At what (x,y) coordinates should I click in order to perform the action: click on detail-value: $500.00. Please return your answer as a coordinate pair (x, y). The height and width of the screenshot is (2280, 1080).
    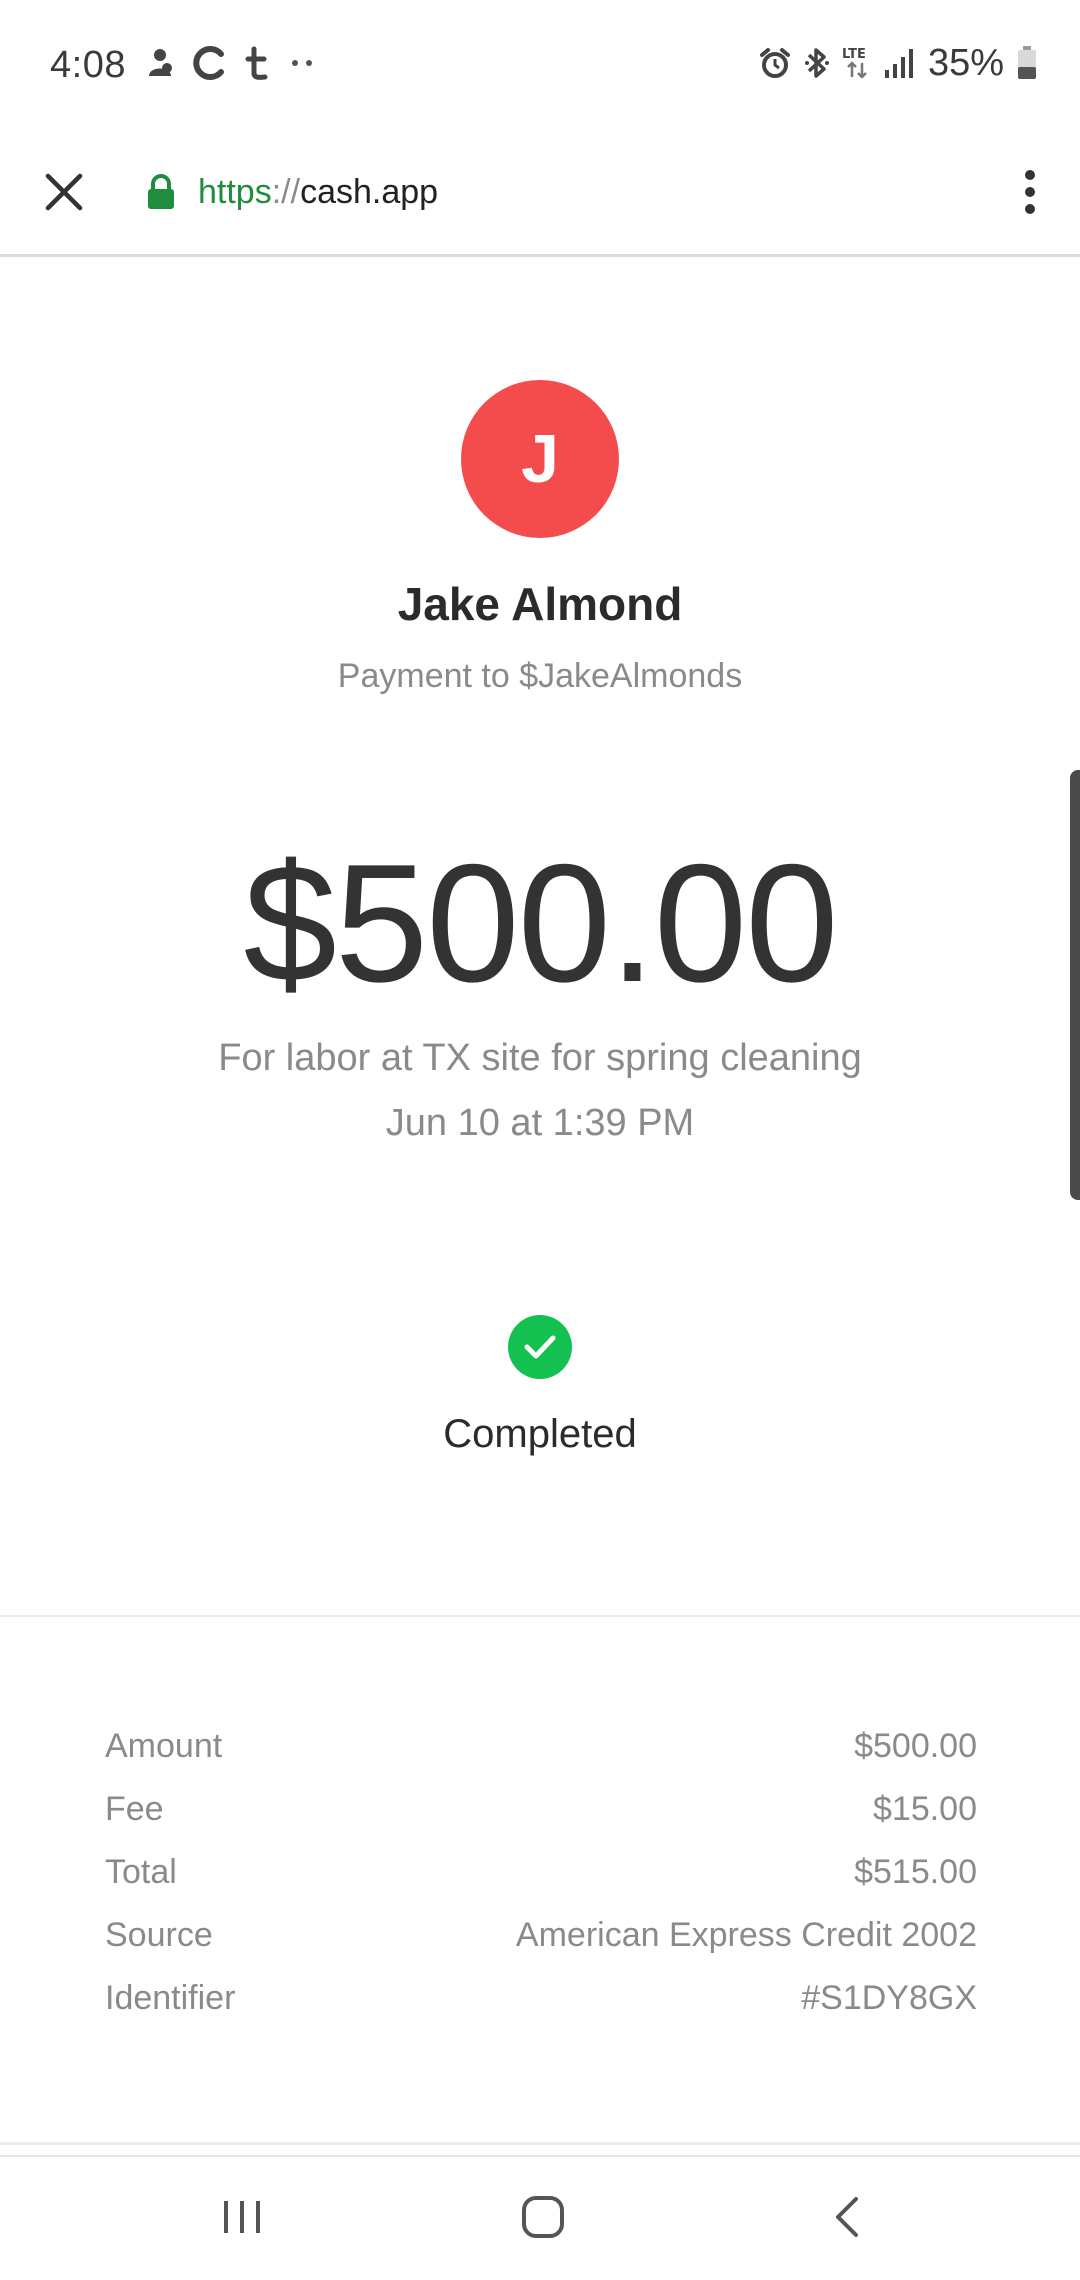
    Looking at the image, I should click on (915, 1746).